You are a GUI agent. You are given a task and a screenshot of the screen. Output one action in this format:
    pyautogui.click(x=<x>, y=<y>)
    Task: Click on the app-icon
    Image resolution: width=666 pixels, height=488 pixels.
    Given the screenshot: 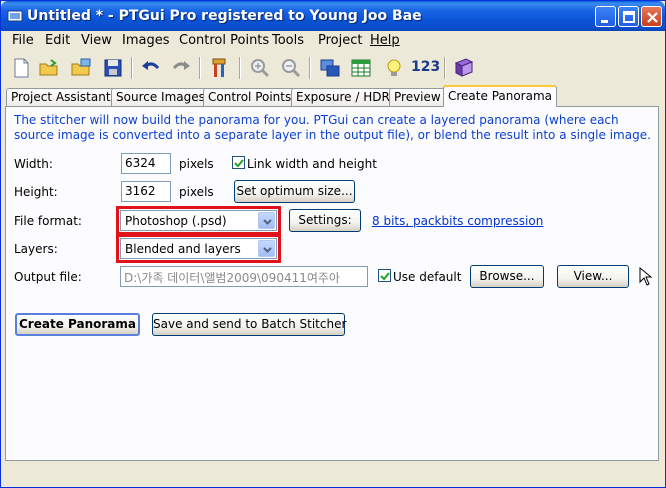 What is the action you would take?
    pyautogui.click(x=15, y=16)
    